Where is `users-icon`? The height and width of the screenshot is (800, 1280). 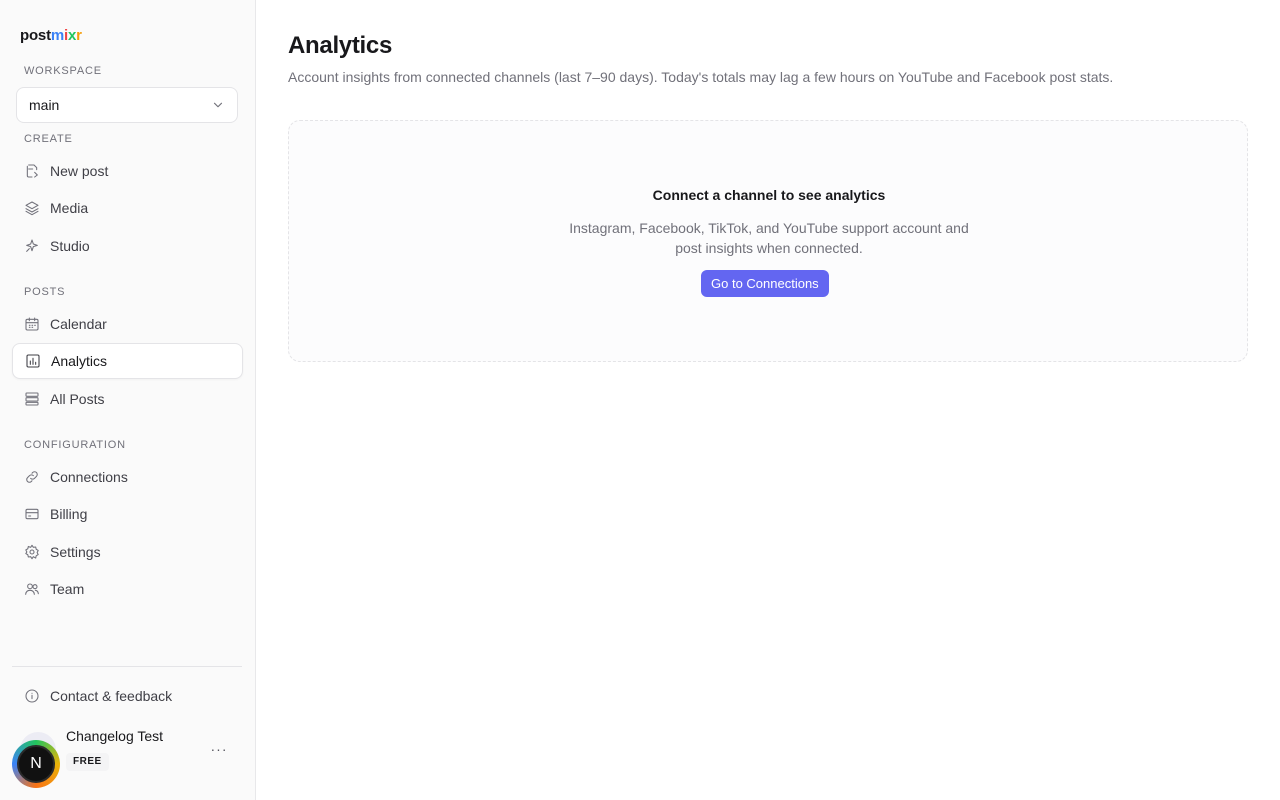 users-icon is located at coordinates (32, 589).